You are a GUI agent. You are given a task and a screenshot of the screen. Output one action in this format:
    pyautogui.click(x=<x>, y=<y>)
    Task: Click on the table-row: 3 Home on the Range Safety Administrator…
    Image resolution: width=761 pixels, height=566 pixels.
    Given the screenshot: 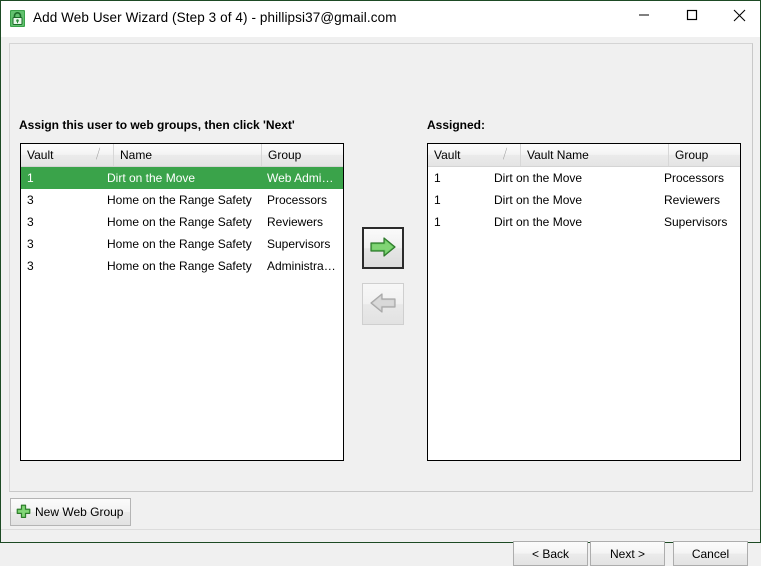 What is the action you would take?
    pyautogui.click(x=182, y=266)
    